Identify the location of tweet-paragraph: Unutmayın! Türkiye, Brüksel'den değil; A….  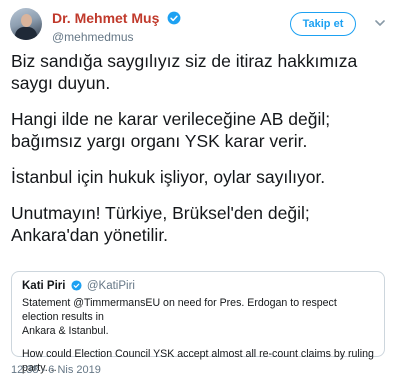
(160, 224).